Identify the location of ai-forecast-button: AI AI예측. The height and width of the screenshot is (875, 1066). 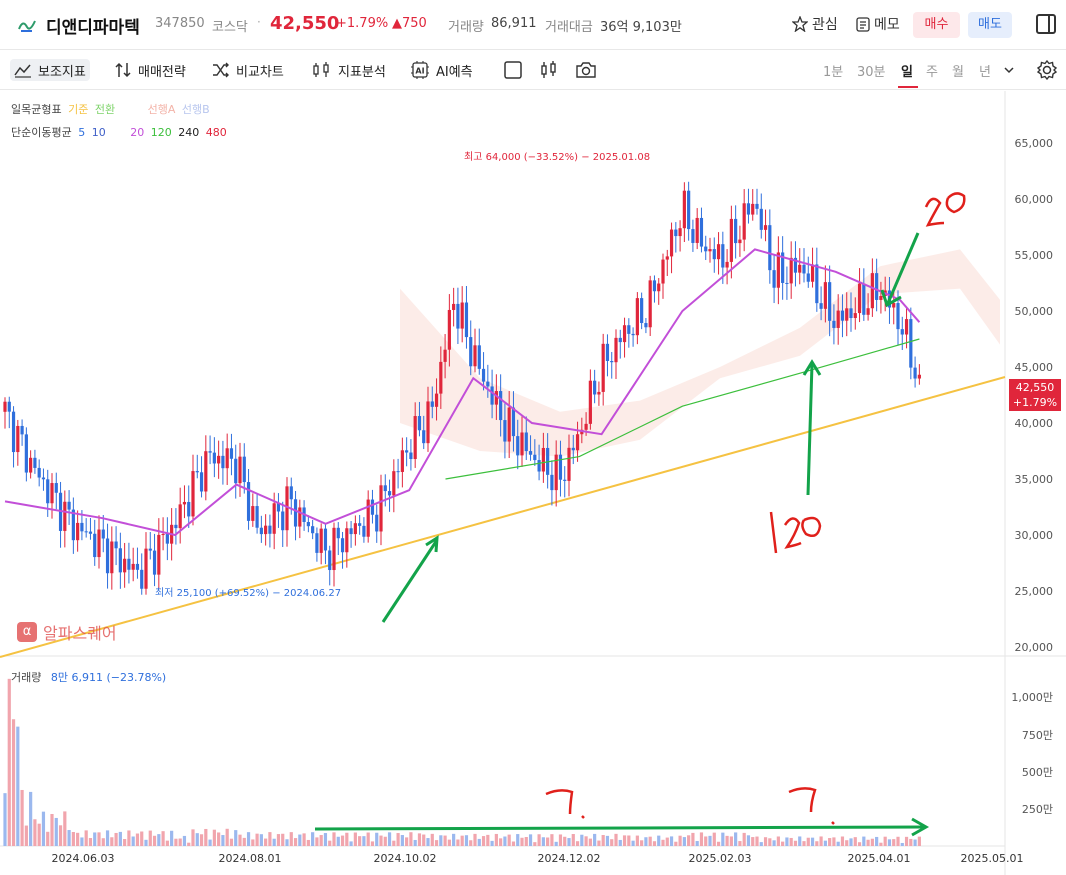
(441, 70).